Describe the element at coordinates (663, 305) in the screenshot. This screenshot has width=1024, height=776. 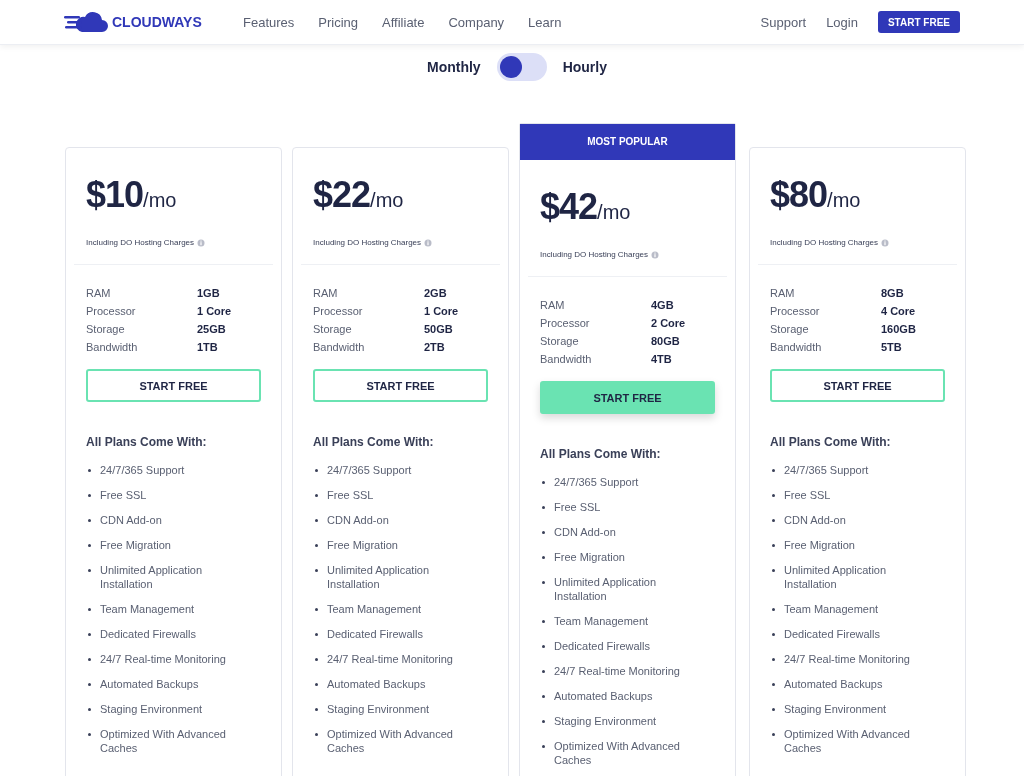
I see `spec-value: 4GB` at that location.